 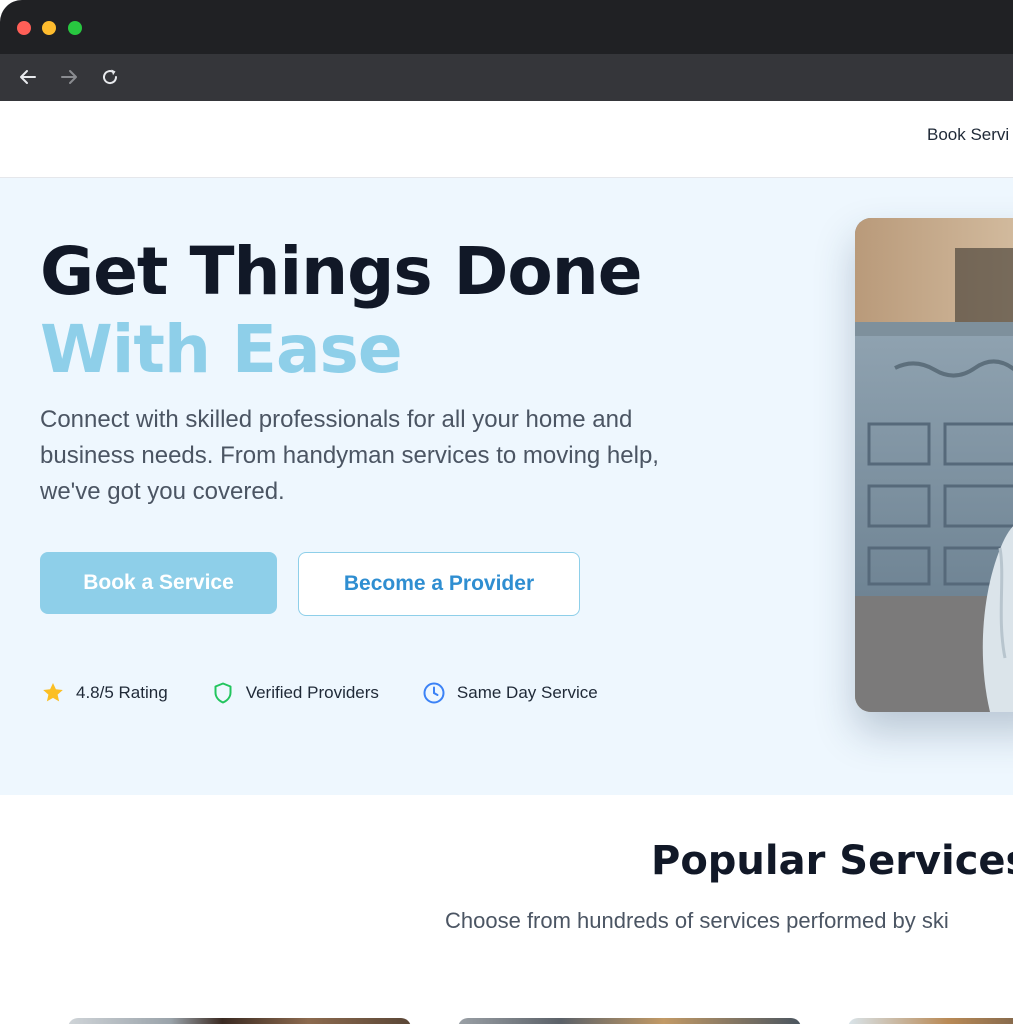 I want to click on reload-icon, so click(x=110, y=77).